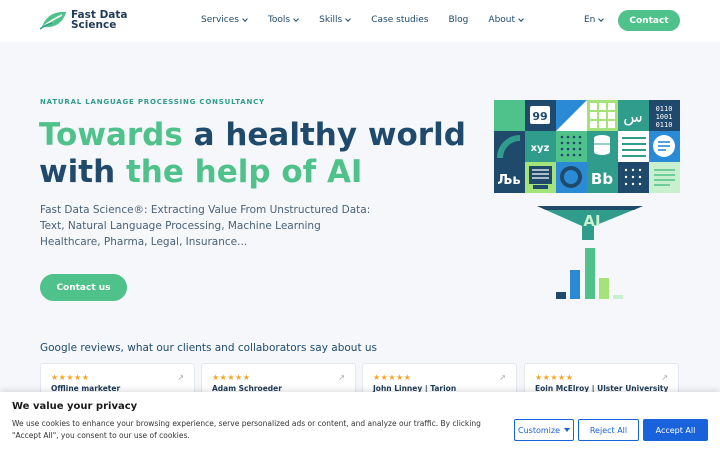  Describe the element at coordinates (567, 430) in the screenshot. I see `caret-down-icon` at that location.